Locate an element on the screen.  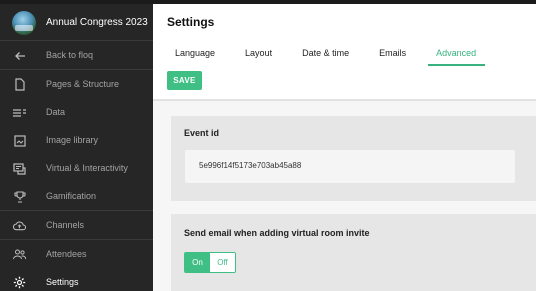
sidebar-item-label: Back to floq is located at coordinates (70, 55).